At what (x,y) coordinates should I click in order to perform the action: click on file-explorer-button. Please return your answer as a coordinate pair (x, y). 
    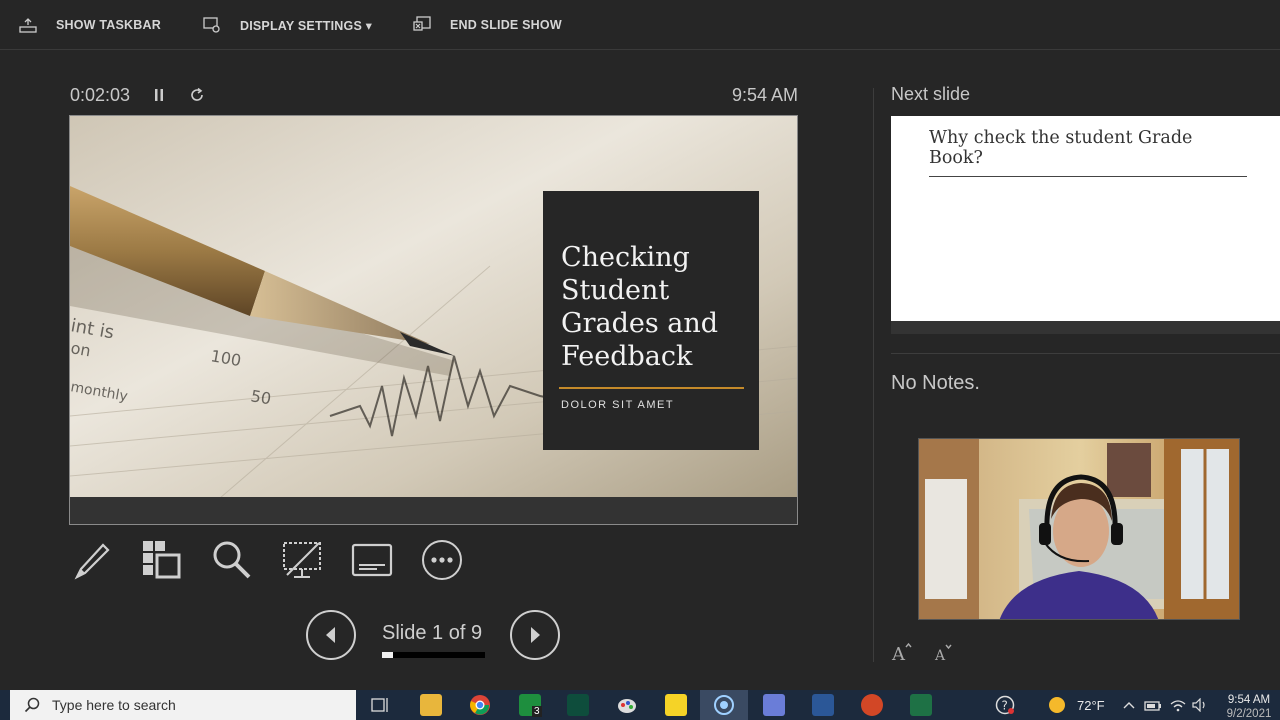
    Looking at the image, I should click on (431, 705).